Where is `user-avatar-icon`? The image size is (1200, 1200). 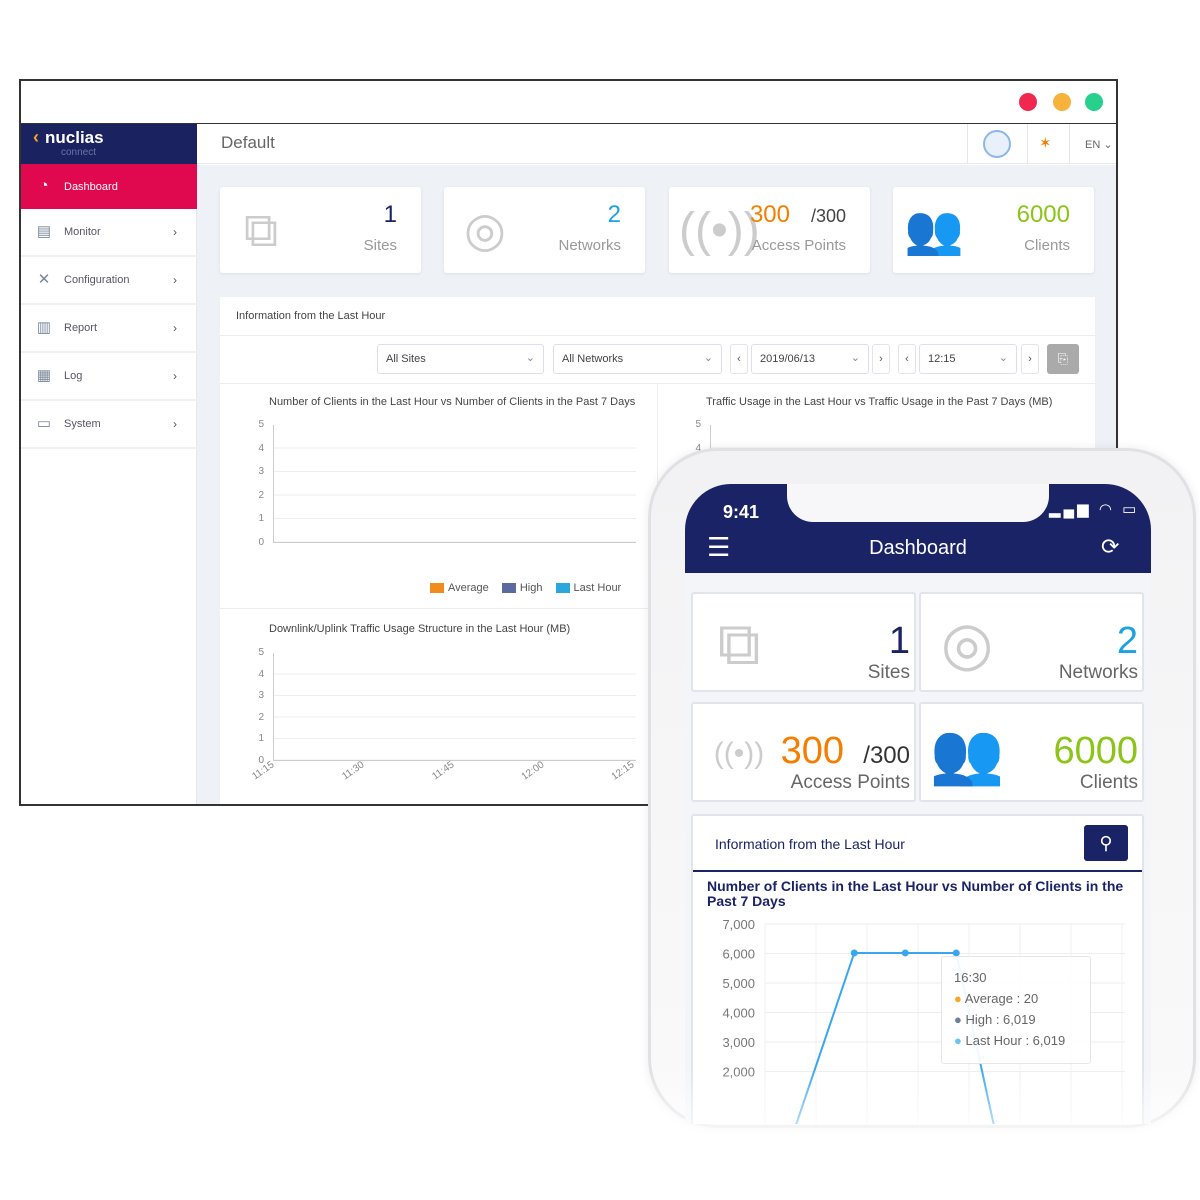 user-avatar-icon is located at coordinates (997, 144).